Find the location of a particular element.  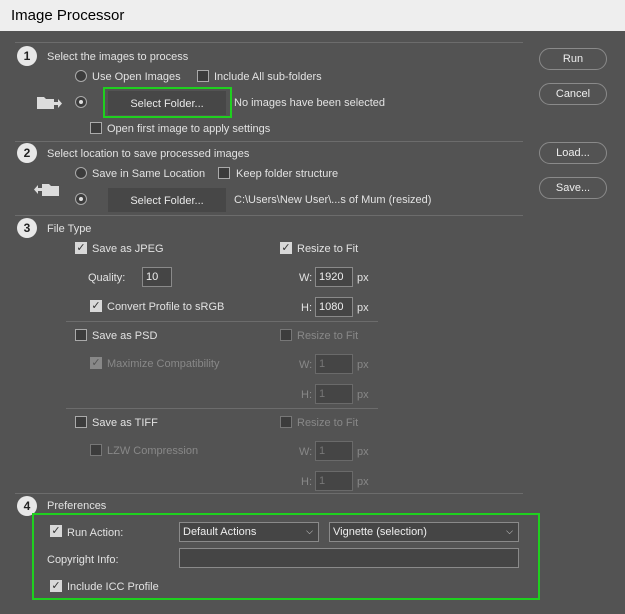

cancel-button: Cancel is located at coordinates (573, 94).